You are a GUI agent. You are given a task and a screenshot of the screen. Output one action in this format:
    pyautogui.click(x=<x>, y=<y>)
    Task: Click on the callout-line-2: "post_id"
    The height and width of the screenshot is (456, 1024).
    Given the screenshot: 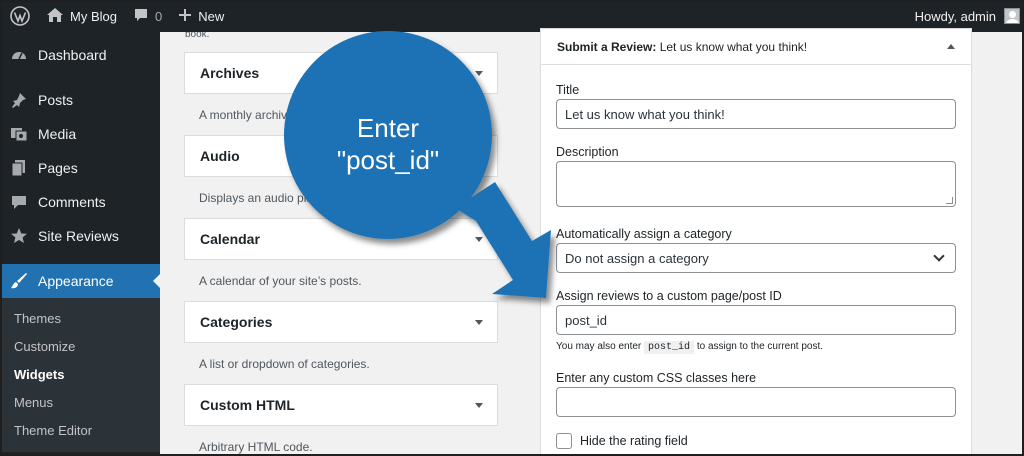 What is the action you would take?
    pyautogui.click(x=388, y=160)
    